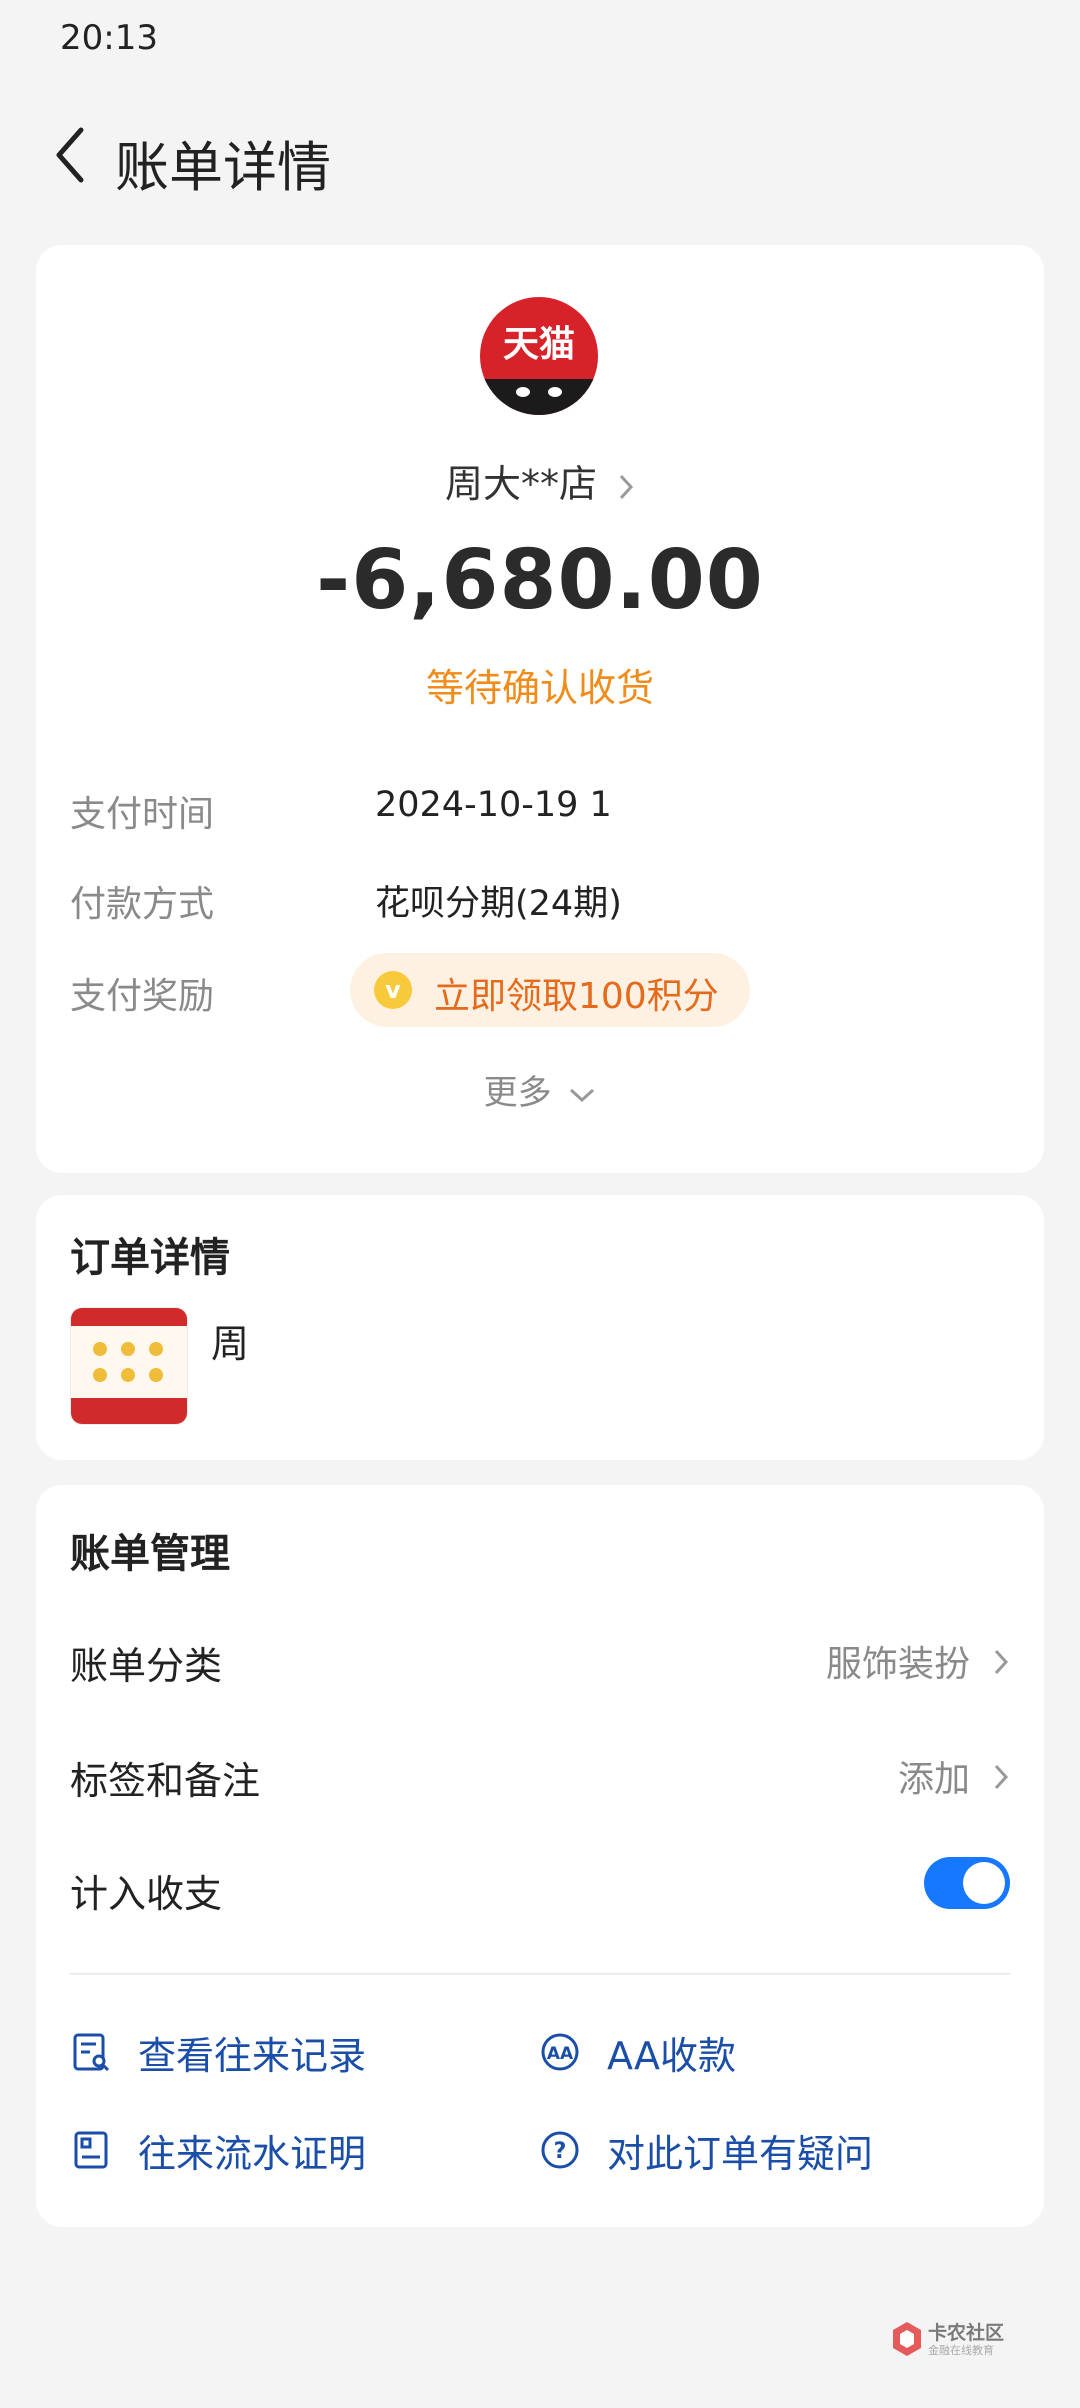  I want to click on thumb-footer-band, so click(129, 1411).